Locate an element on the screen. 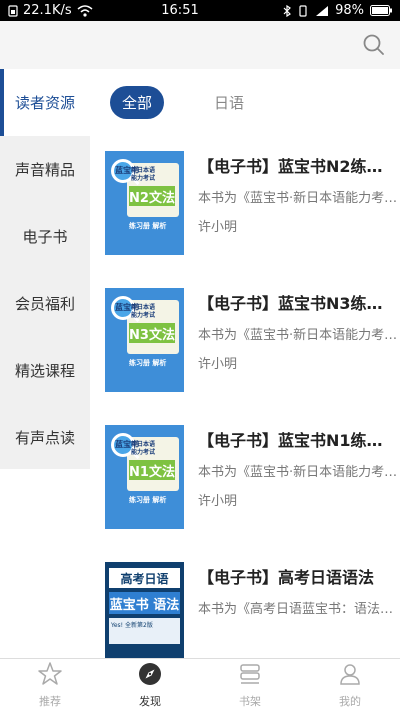 Image resolution: width=400 pixels, height=711 pixels. book-title: 【电子书】蓝宝书N1练习册 is located at coordinates (298, 440).